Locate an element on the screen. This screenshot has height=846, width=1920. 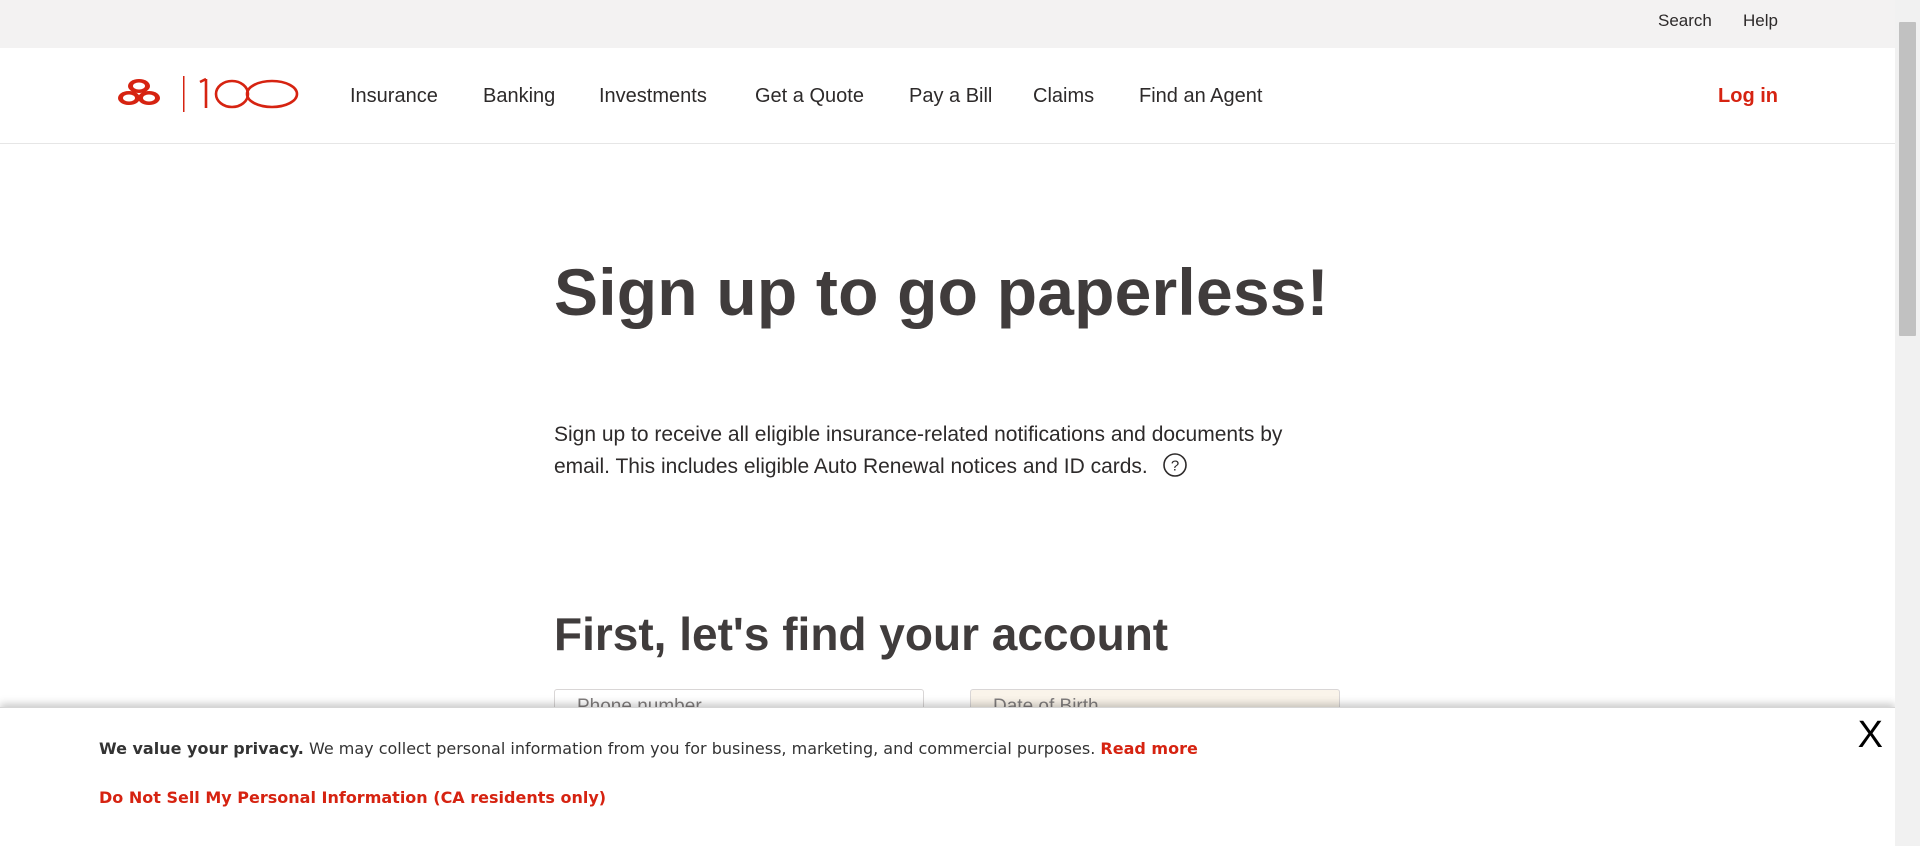
page-title: Sign up to go paperless! is located at coordinates (941, 292).